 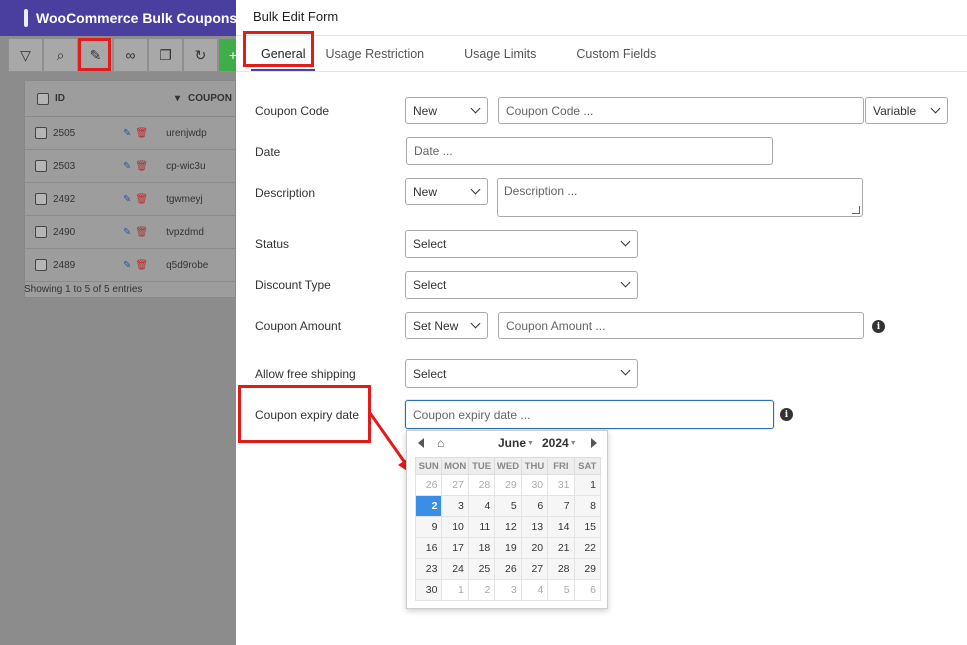 I want to click on select-all-checkbox, so click(x=43, y=98).